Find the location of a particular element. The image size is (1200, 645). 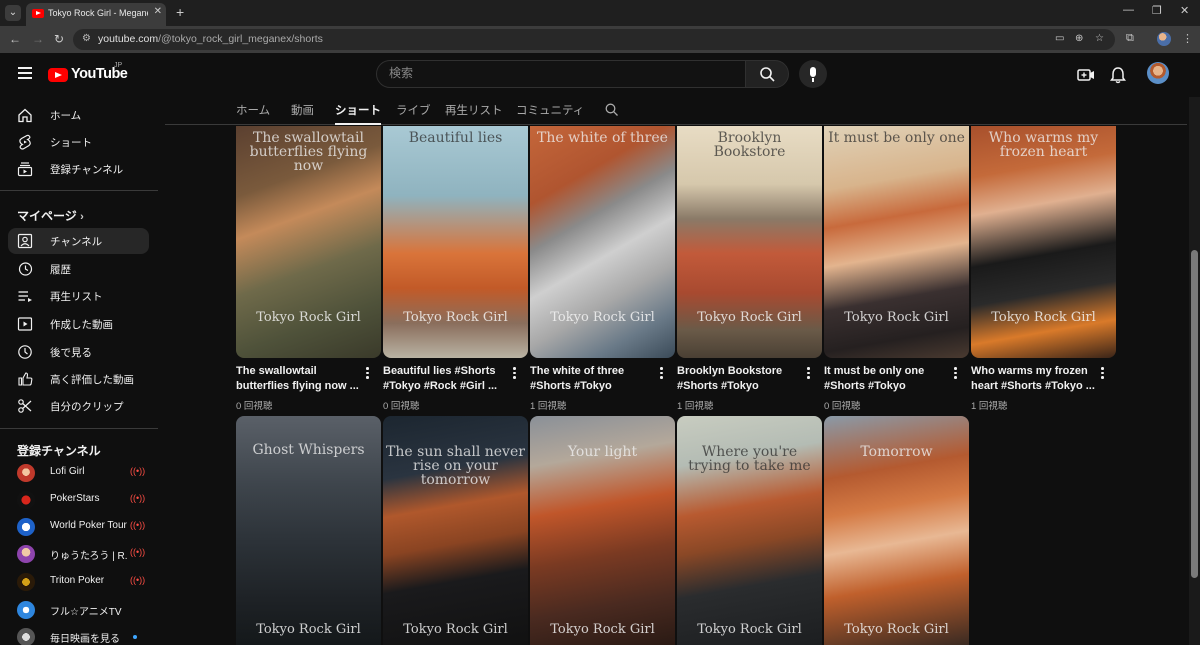

browser-profile-avatar is located at coordinates (1164, 39).